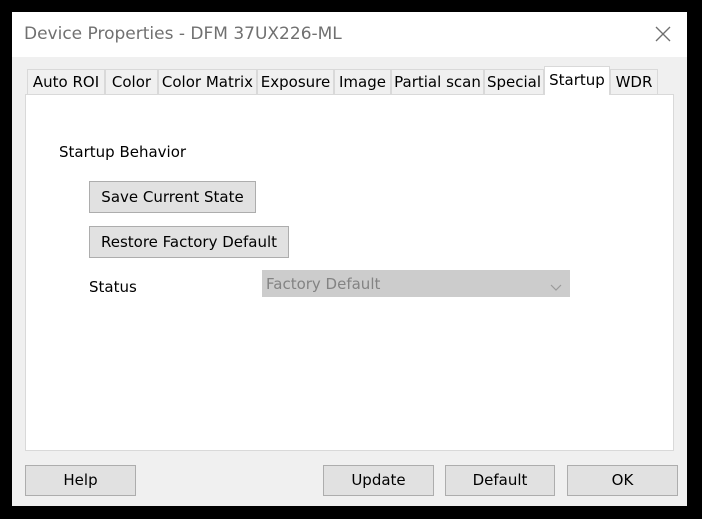  Describe the element at coordinates (123, 152) in the screenshot. I see `startup-behavior-label: Startup Behavior` at that location.